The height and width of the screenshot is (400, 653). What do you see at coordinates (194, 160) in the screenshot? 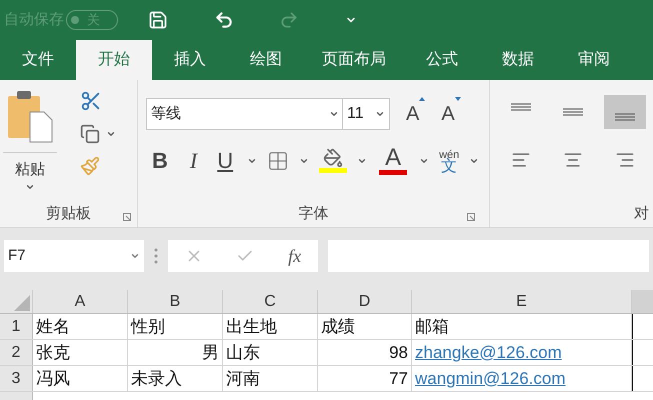
I see `italic-button: I` at bounding box center [194, 160].